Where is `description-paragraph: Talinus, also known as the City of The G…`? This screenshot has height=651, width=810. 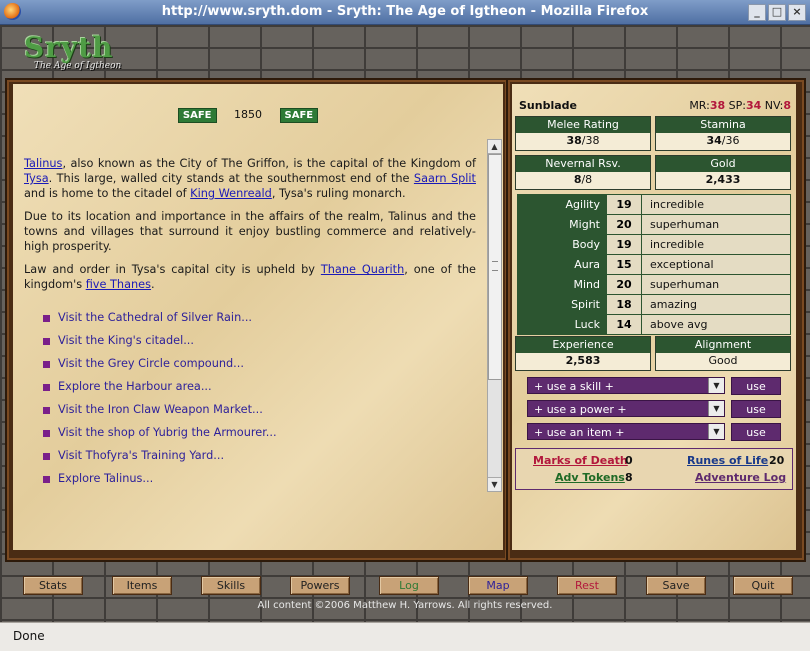 description-paragraph: Talinus, also known as the City of The G… is located at coordinates (250, 178).